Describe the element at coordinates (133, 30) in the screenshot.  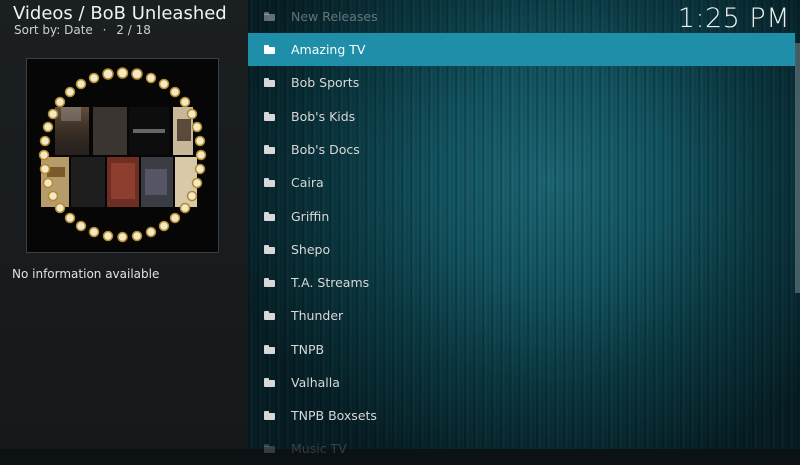
I see `item-position: 2 / 18` at that location.